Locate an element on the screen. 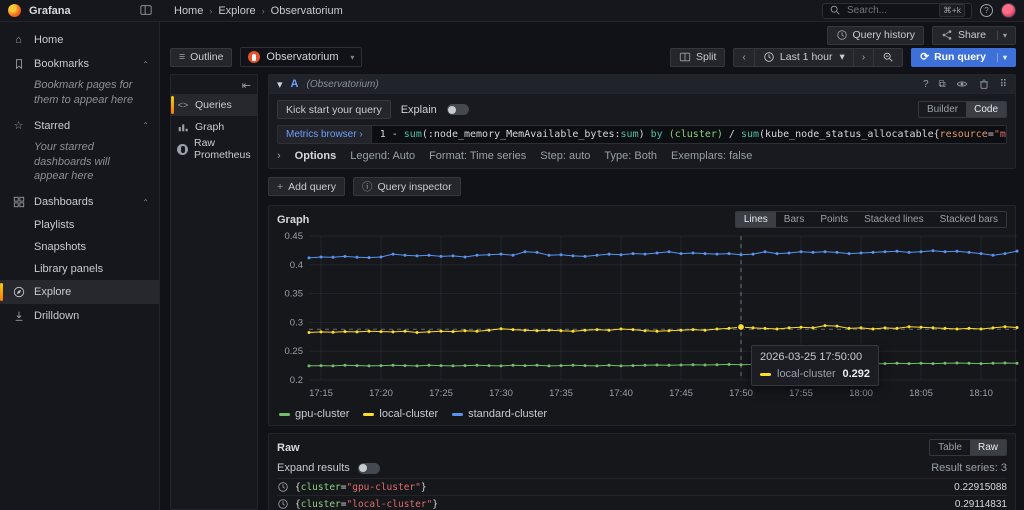 The height and width of the screenshot is (510, 1024). query-history-button: Query history is located at coordinates (875, 35).